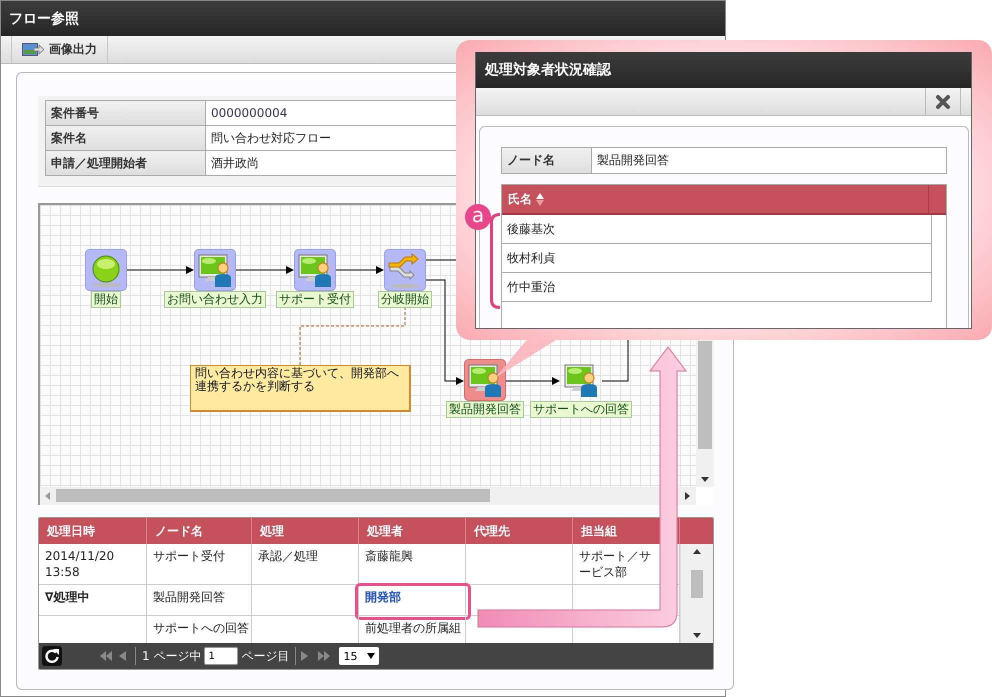 The height and width of the screenshot is (697, 992). What do you see at coordinates (540, 199) in the screenshot?
I see `sort-icon` at bounding box center [540, 199].